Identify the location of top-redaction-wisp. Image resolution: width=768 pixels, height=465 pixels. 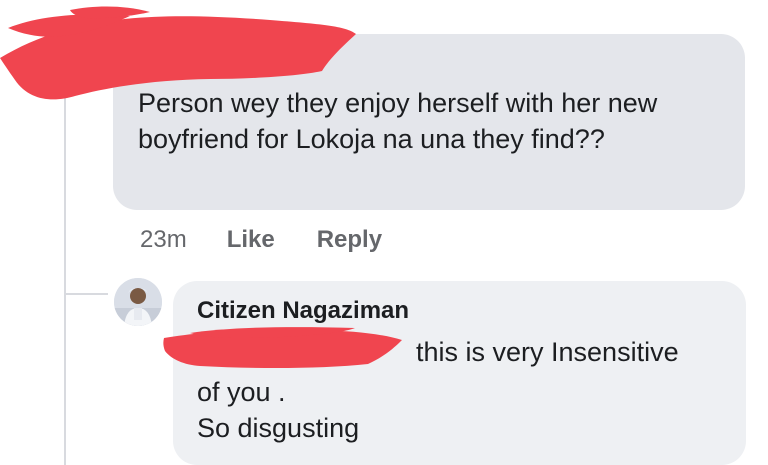
(69, 25).